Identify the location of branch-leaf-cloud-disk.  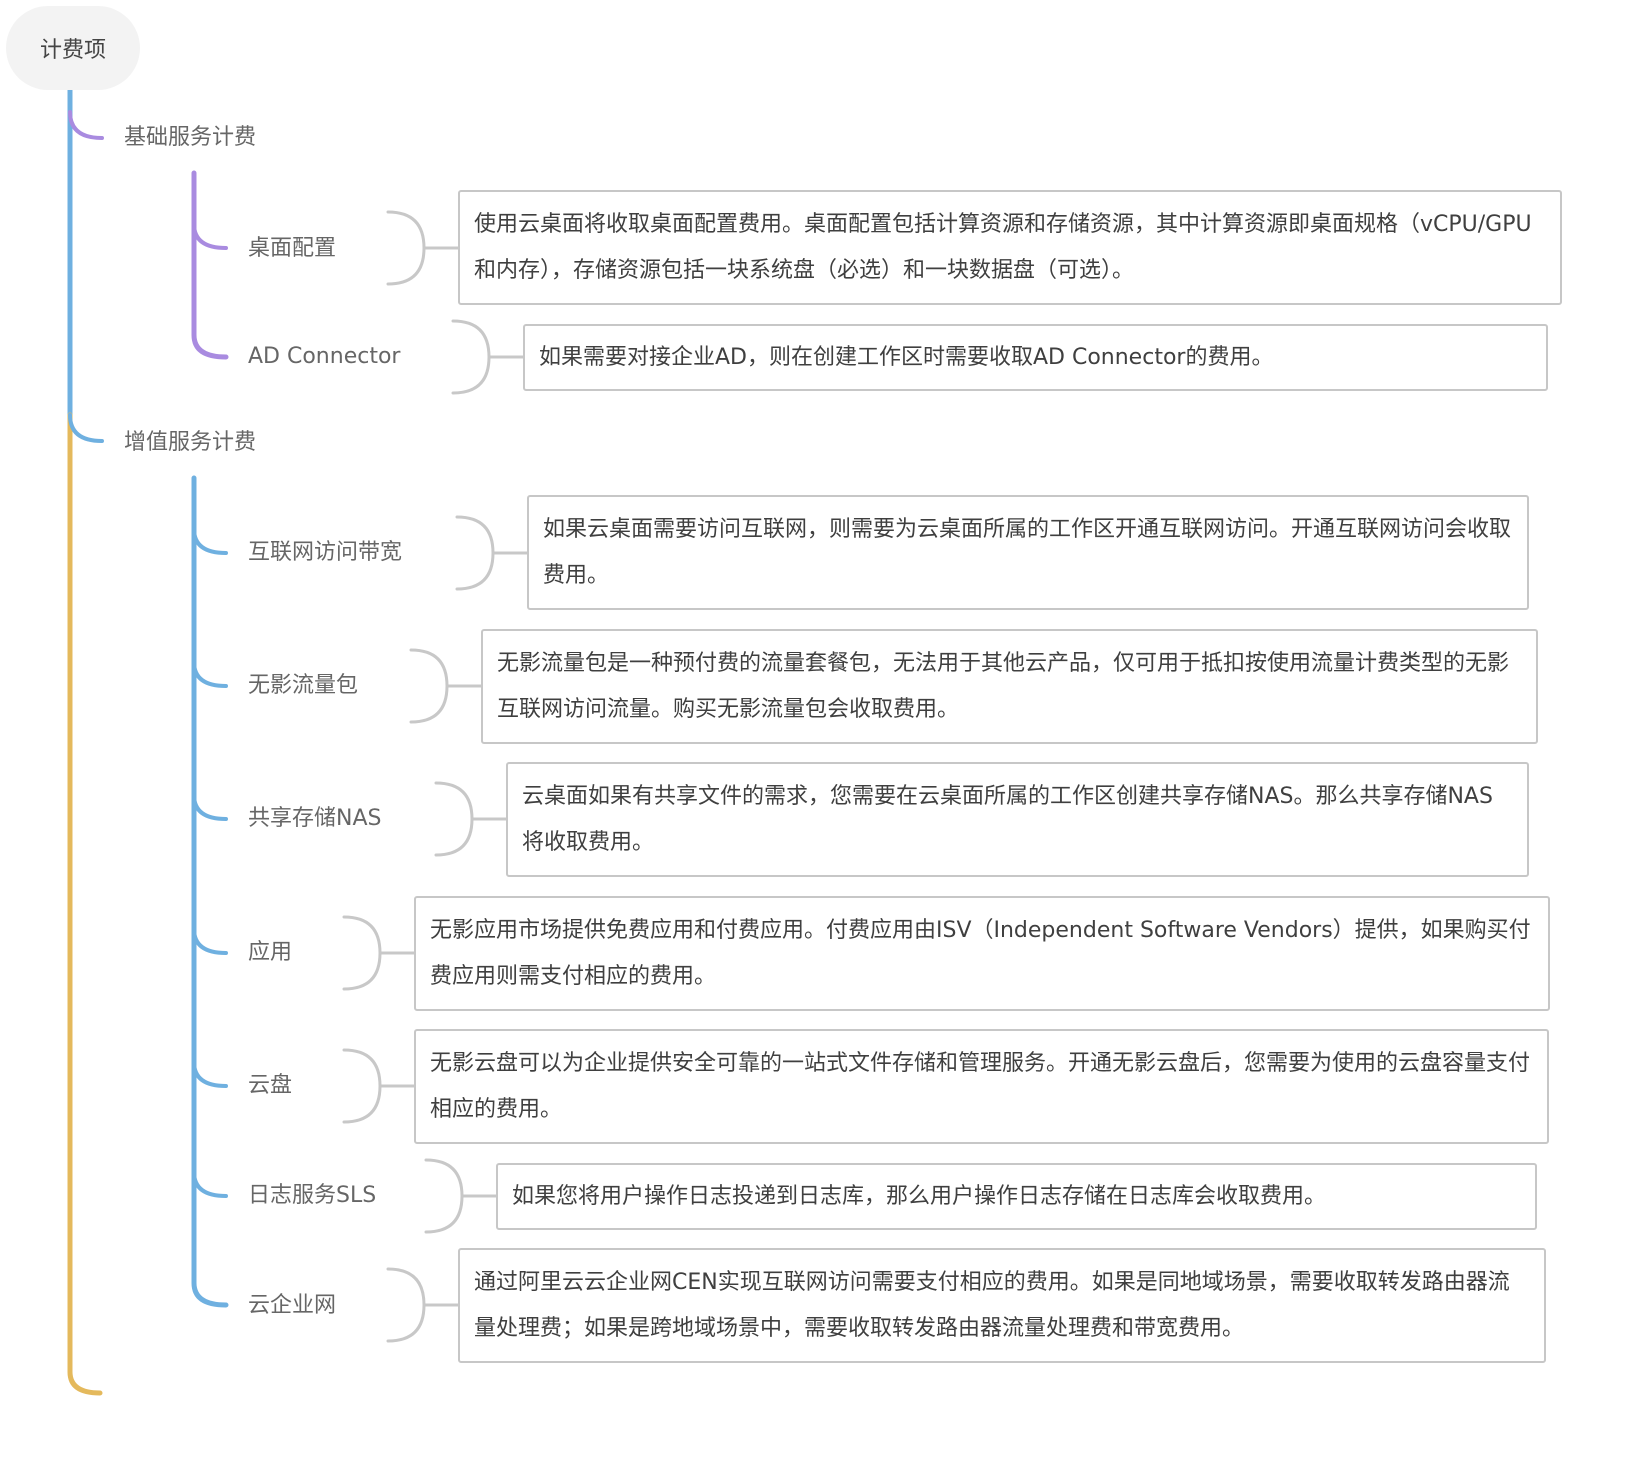
(210, 1074).